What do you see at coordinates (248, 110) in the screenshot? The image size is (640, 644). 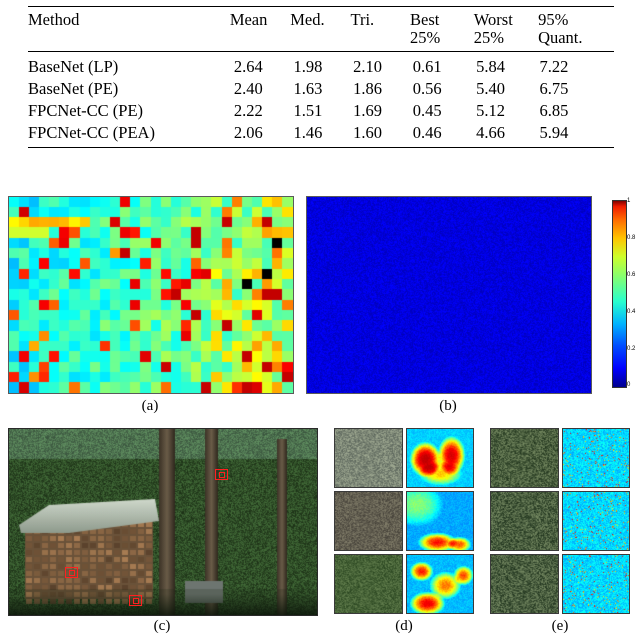 I see `row-mean: 2.22` at bounding box center [248, 110].